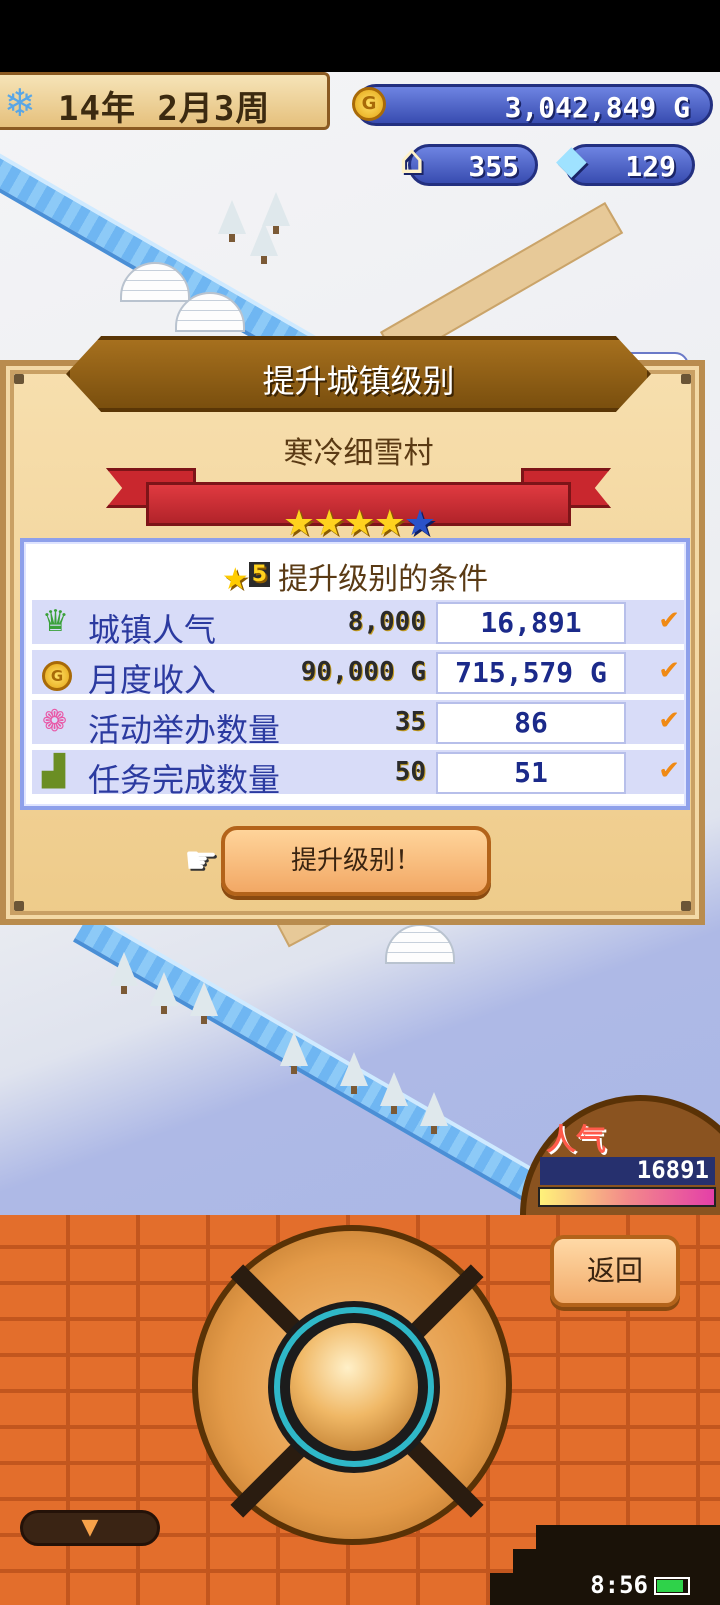 This screenshot has height=1605, width=720. What do you see at coordinates (184, 780) in the screenshot?
I see `condition-label: 任务完成数量` at bounding box center [184, 780].